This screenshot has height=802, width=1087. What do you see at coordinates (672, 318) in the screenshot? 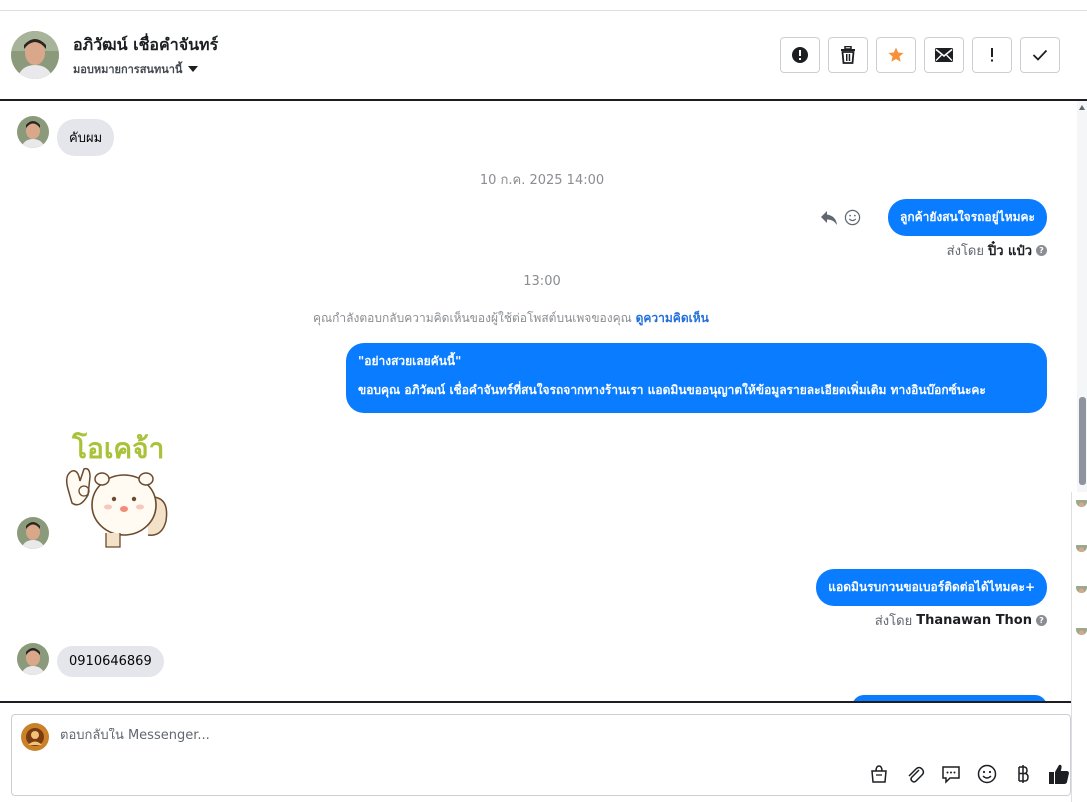
I see `view-comment-link: ดูความคิดเห็น` at bounding box center [672, 318].